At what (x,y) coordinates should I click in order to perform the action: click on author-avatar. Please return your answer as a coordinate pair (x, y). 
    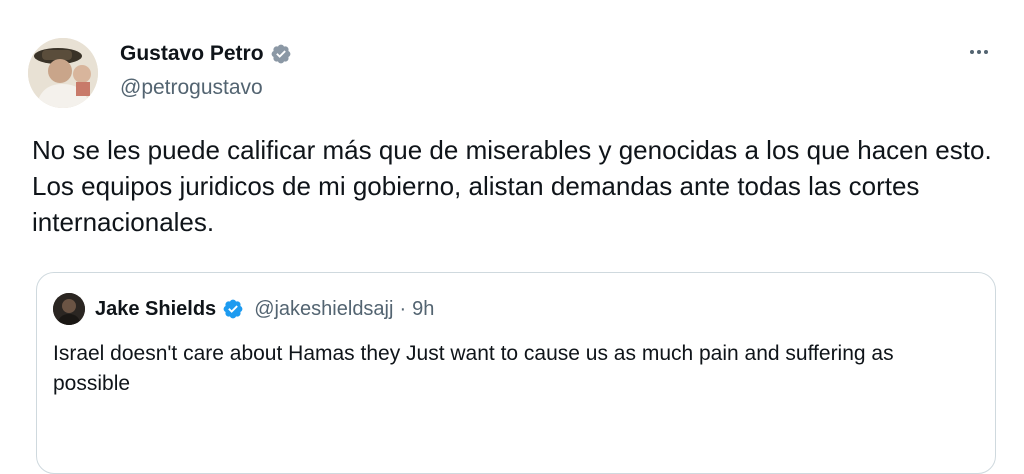
    Looking at the image, I should click on (63, 73).